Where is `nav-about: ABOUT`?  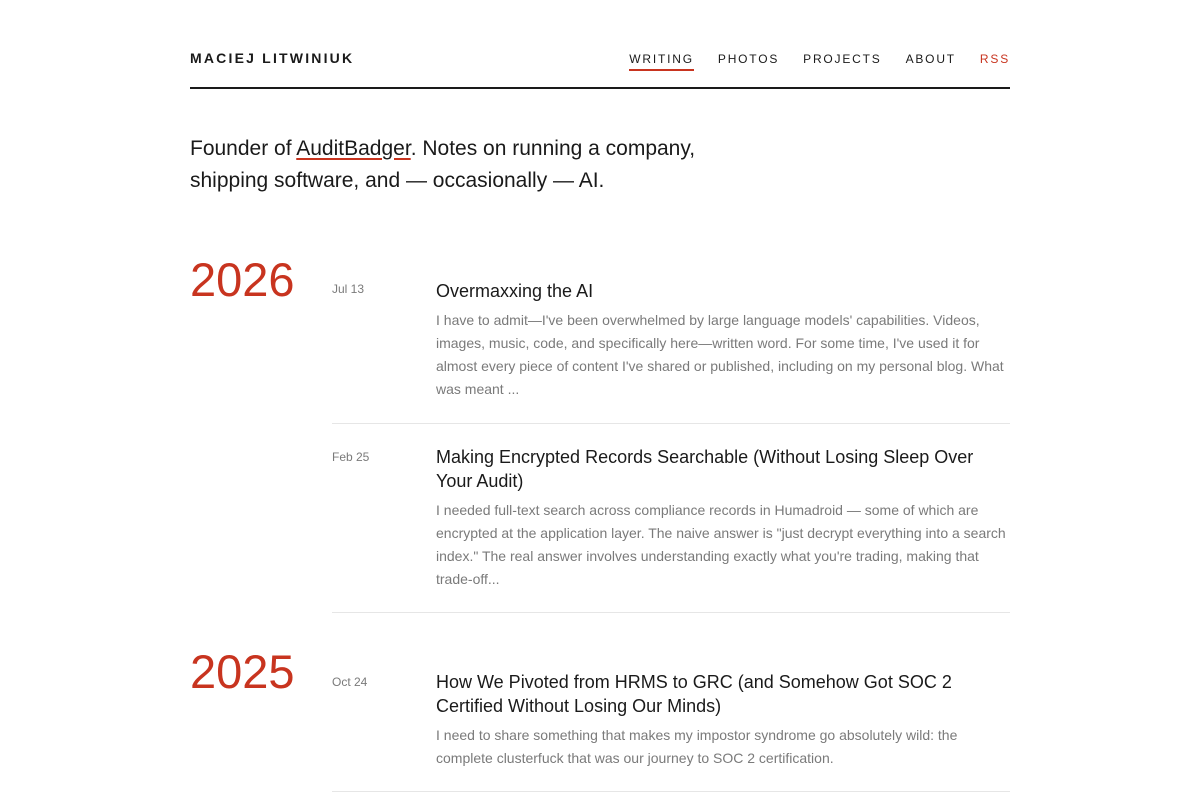
nav-about: ABOUT is located at coordinates (931, 61).